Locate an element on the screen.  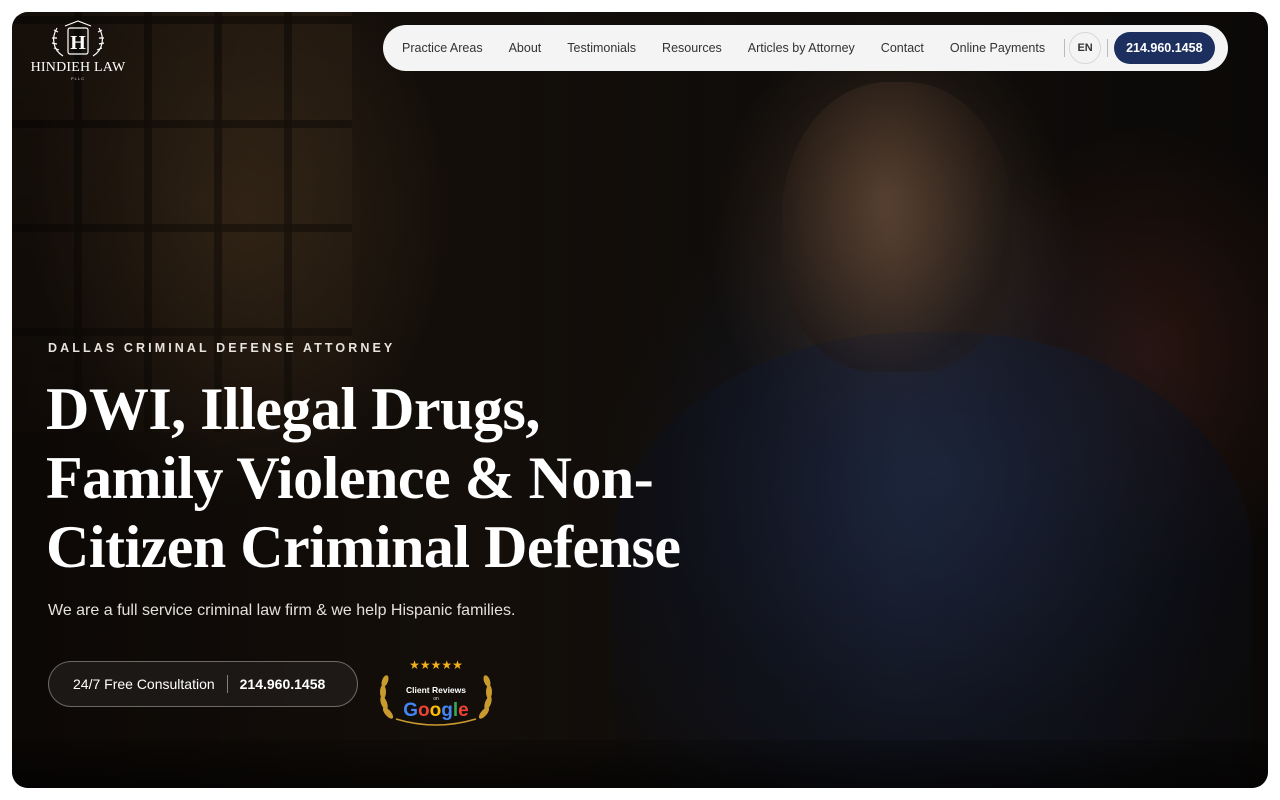
site-logo: H HINDIEH LAW PLLC is located at coordinates (78, 50).